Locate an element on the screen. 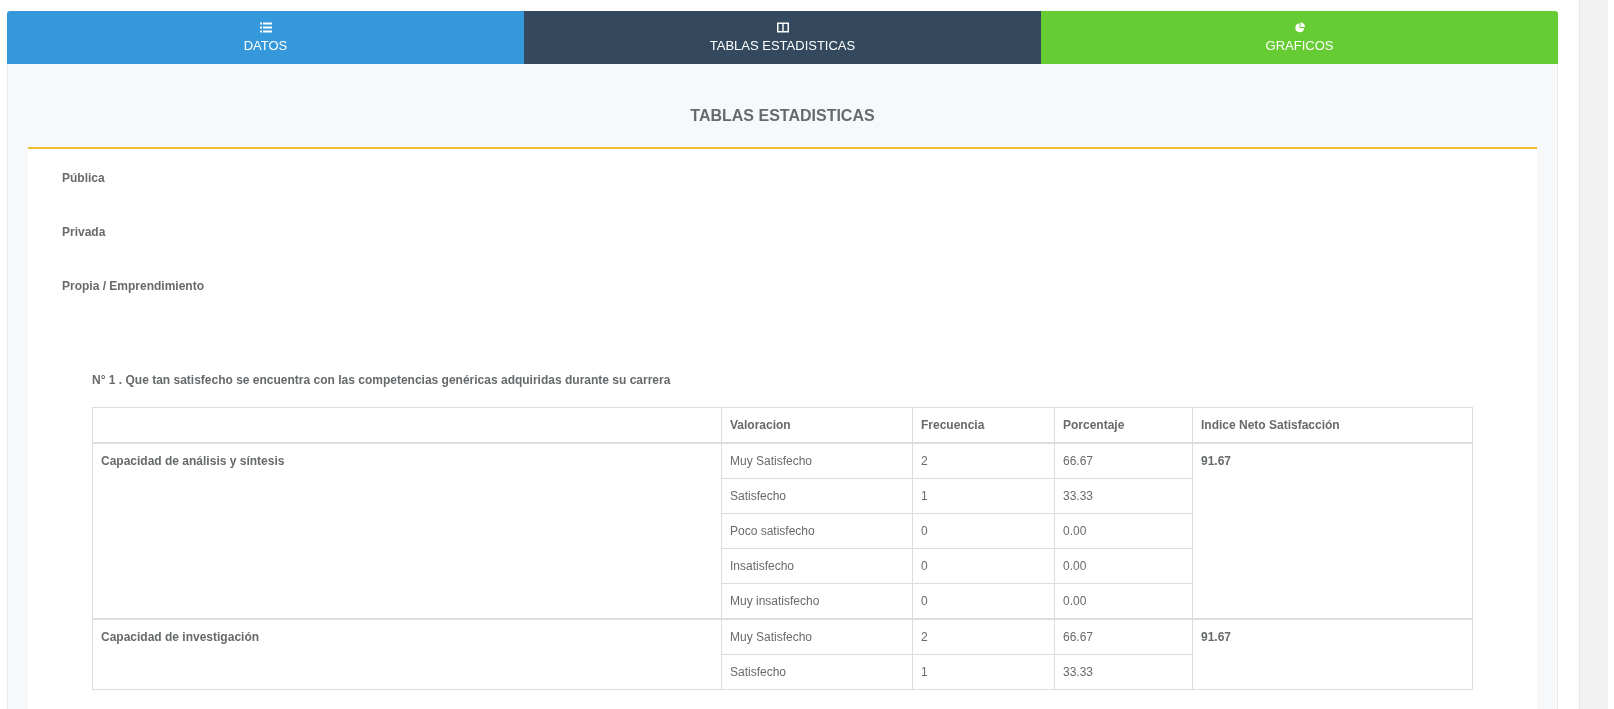 This screenshot has height=709, width=1614. table-header-cell: Valoracion is located at coordinates (817, 425).